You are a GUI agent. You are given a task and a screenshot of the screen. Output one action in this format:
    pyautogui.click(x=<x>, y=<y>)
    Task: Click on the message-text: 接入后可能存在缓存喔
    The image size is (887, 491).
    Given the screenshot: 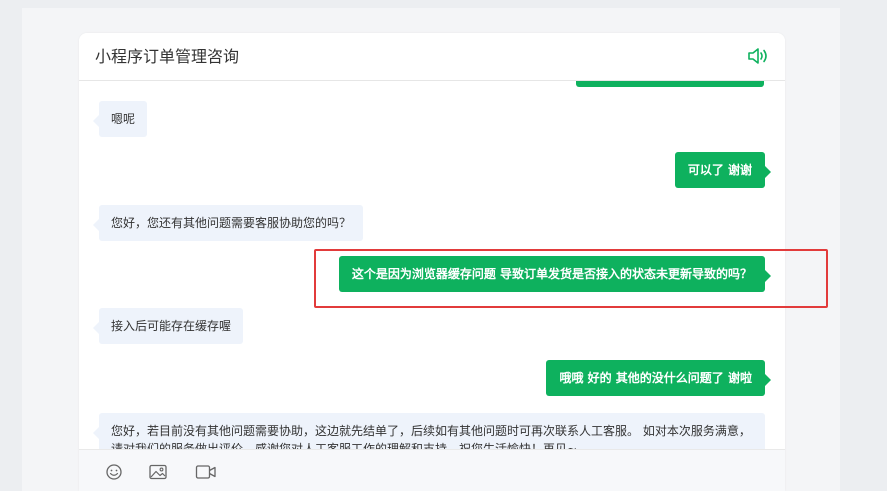 What is the action you would take?
    pyautogui.click(x=171, y=326)
    